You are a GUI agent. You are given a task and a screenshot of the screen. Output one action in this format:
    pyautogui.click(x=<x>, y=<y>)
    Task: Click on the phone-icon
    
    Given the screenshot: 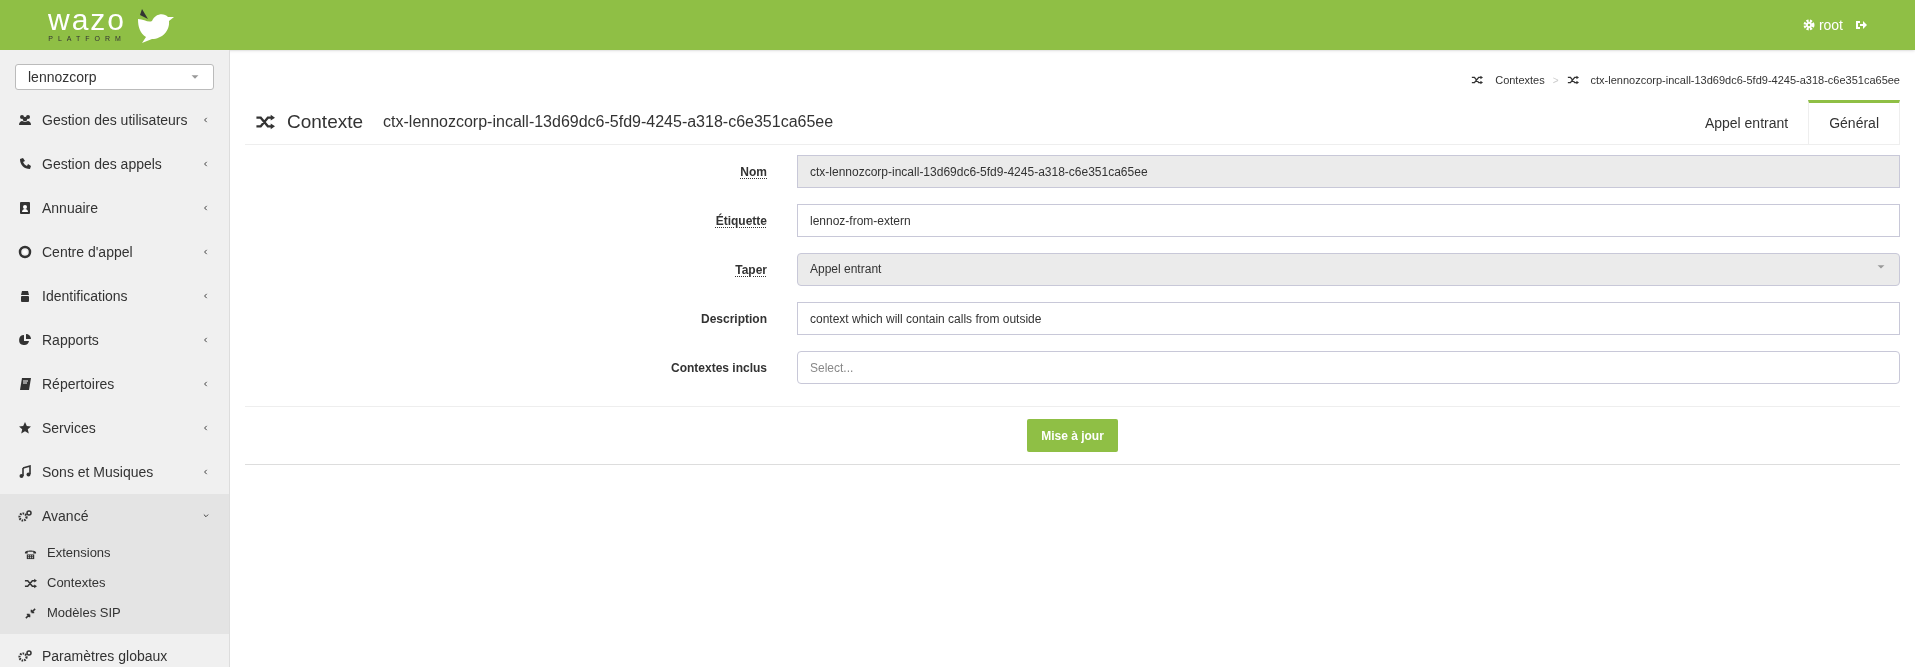 What is the action you would take?
    pyautogui.click(x=25, y=164)
    